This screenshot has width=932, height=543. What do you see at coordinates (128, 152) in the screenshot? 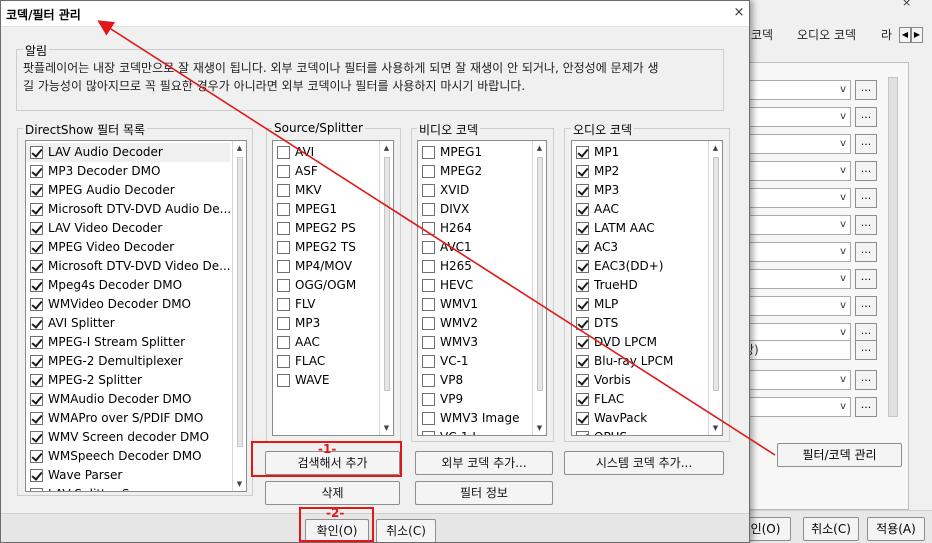
I see `directshow-list-item: LAV Audio Decoder` at bounding box center [128, 152].